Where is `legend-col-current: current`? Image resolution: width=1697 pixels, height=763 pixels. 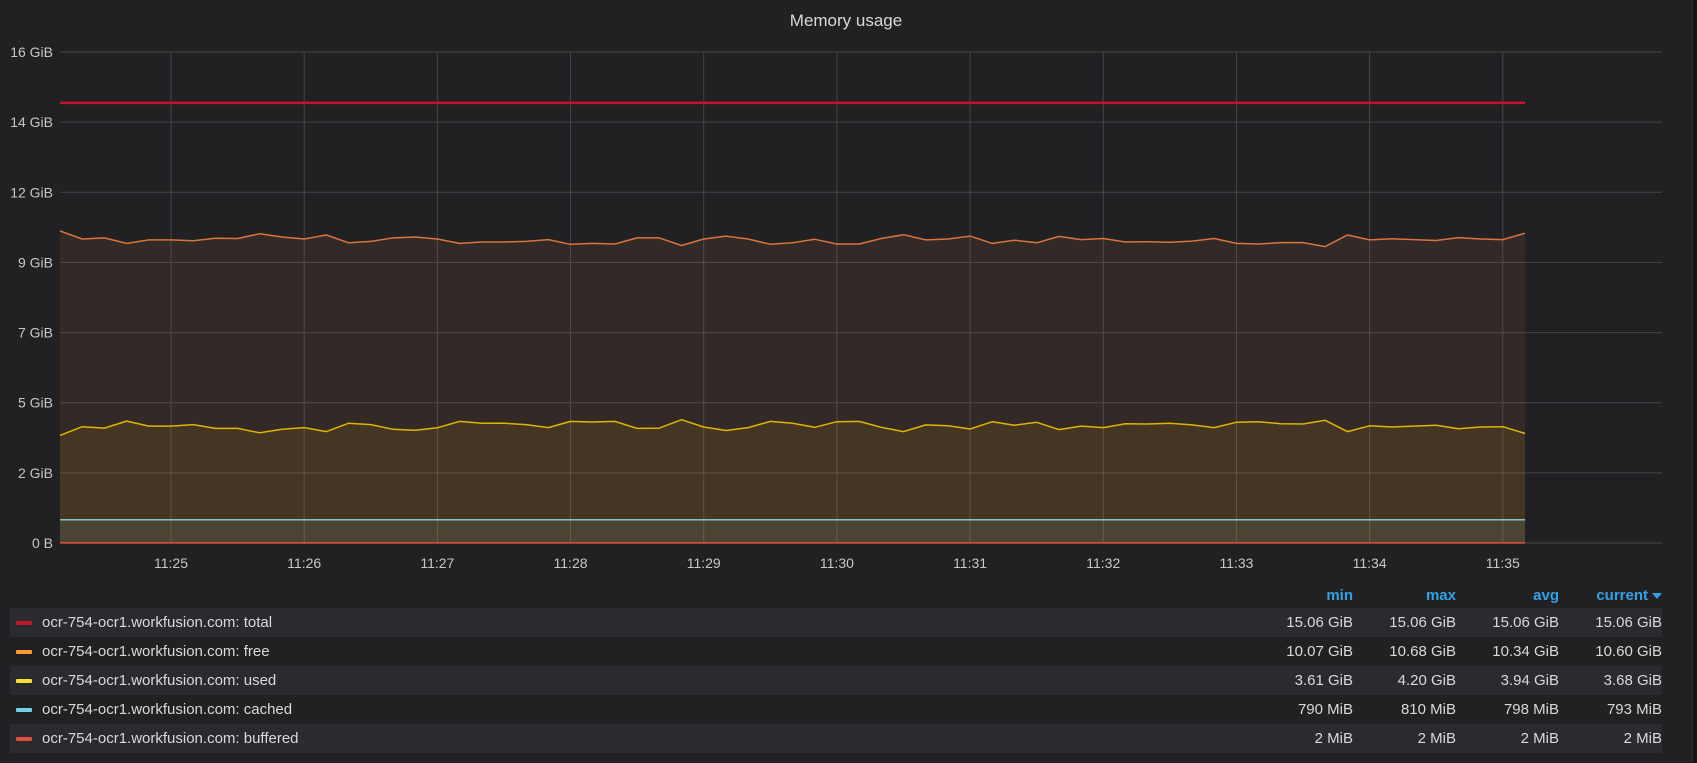
legend-col-current: current is located at coordinates (1610, 595).